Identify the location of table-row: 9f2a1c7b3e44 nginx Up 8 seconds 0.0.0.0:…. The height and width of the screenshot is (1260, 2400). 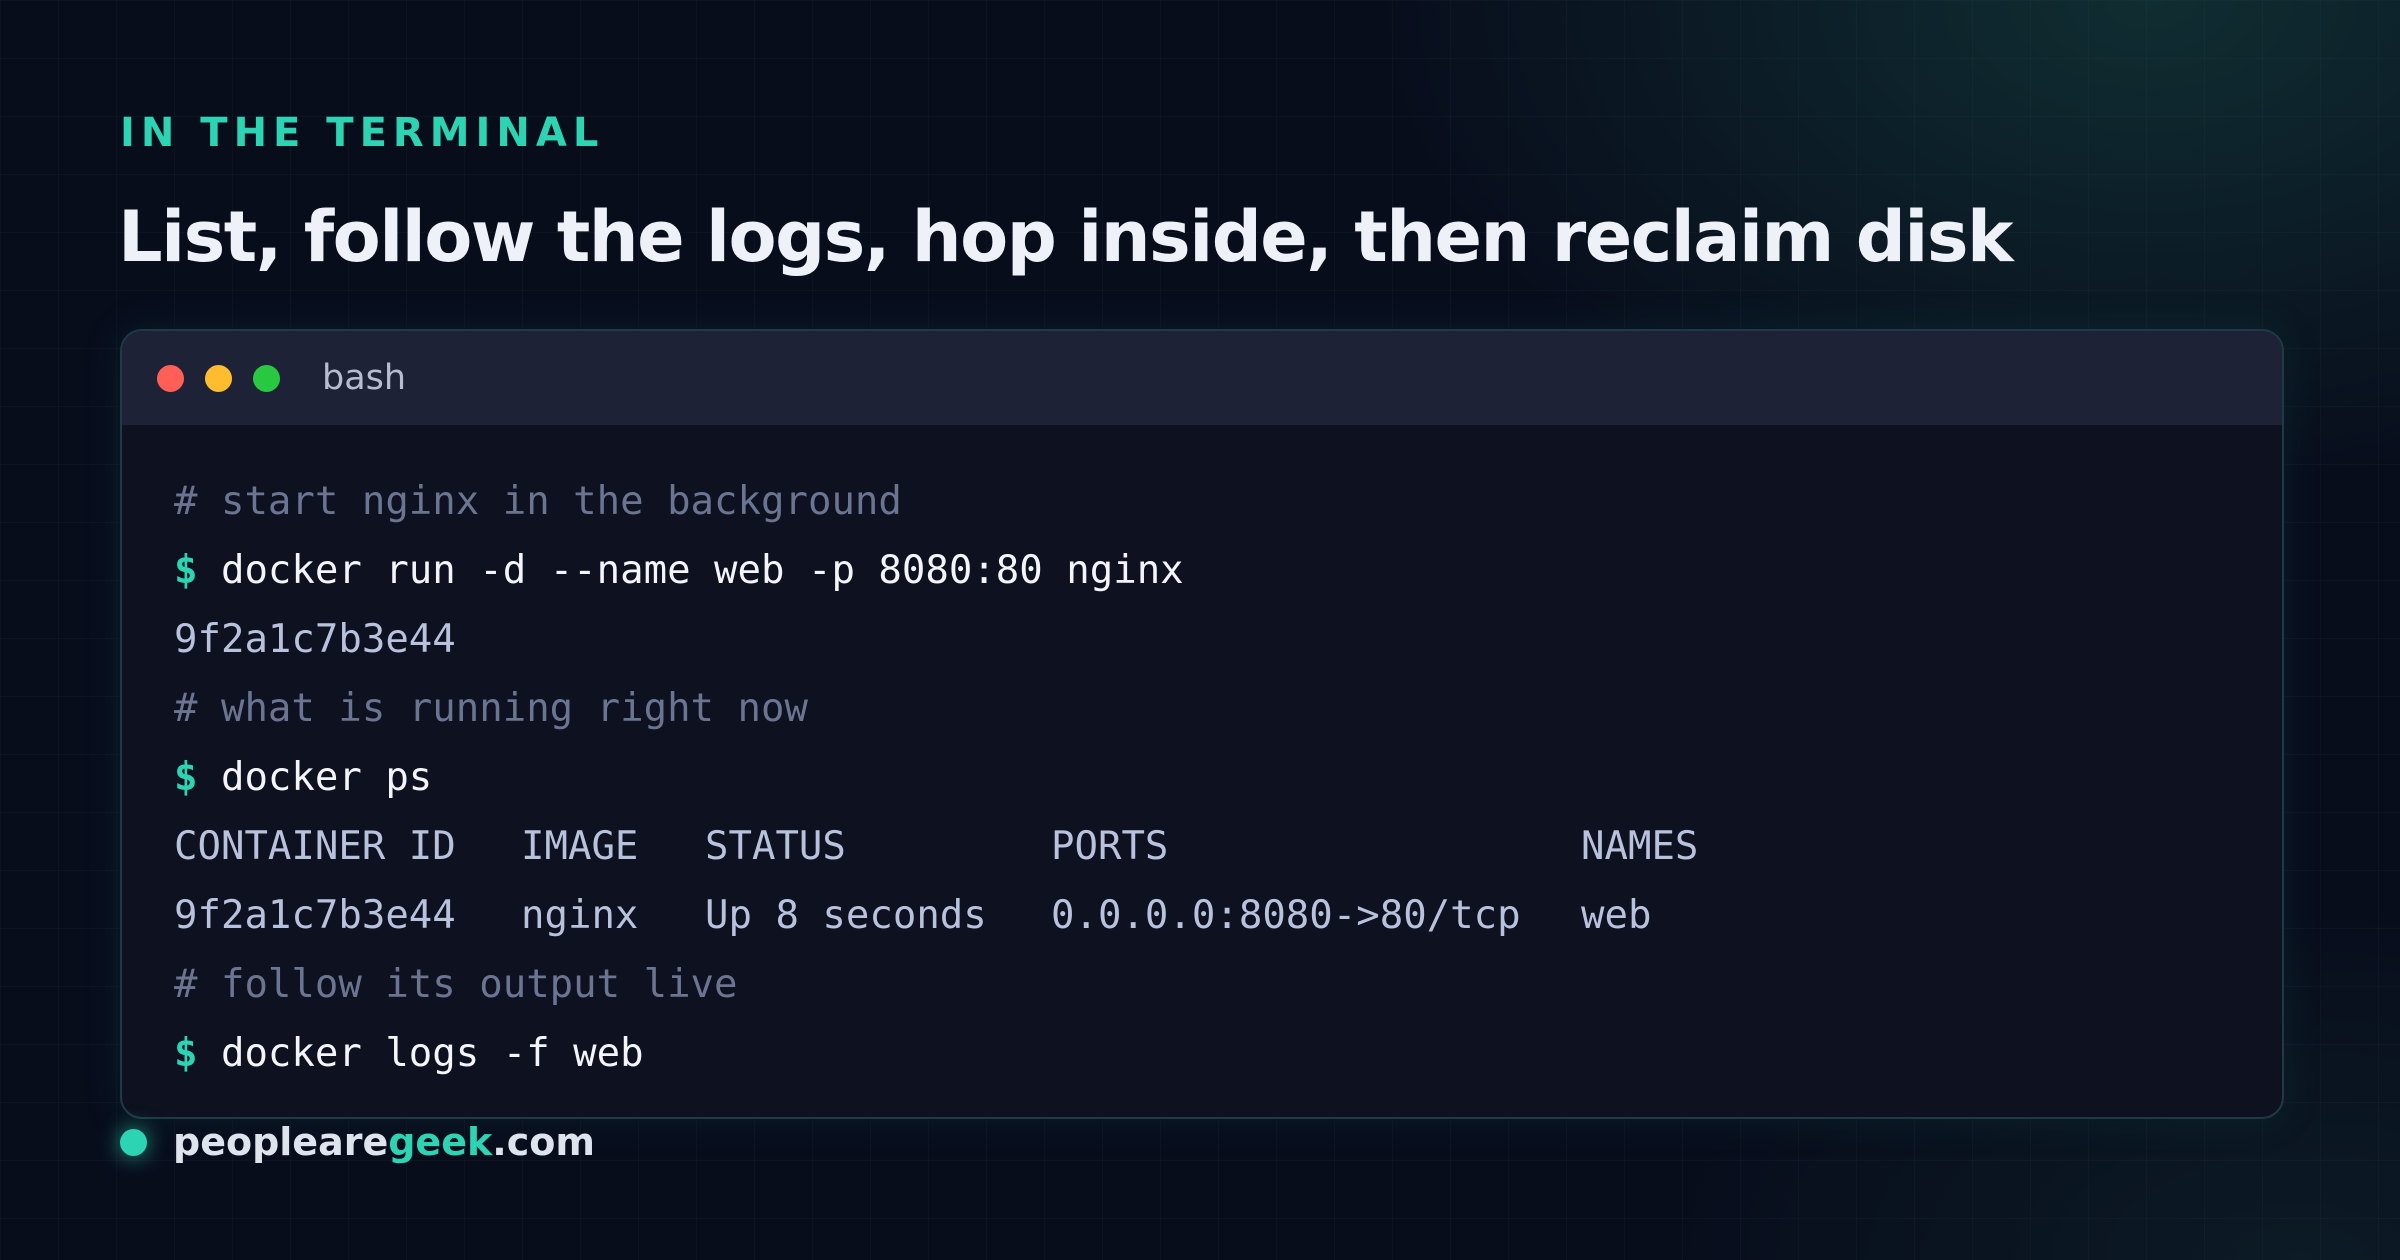
(1208, 915).